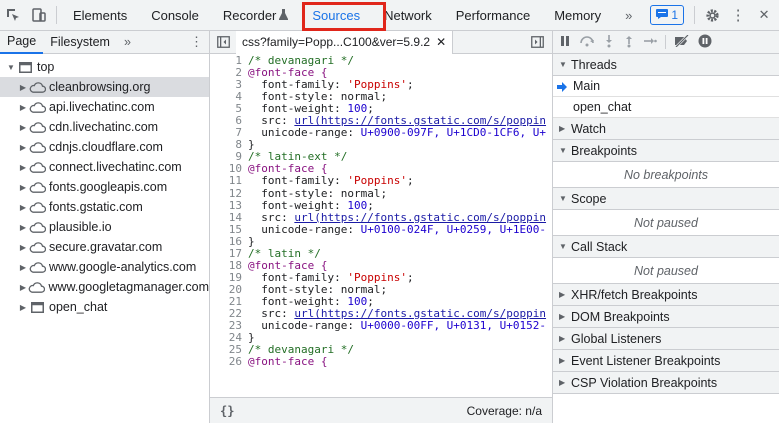 The width and height of the screenshot is (779, 423). I want to click on section-csp-violation-breakpoints: ▶ CSP Violation Breakpoints, so click(666, 383).